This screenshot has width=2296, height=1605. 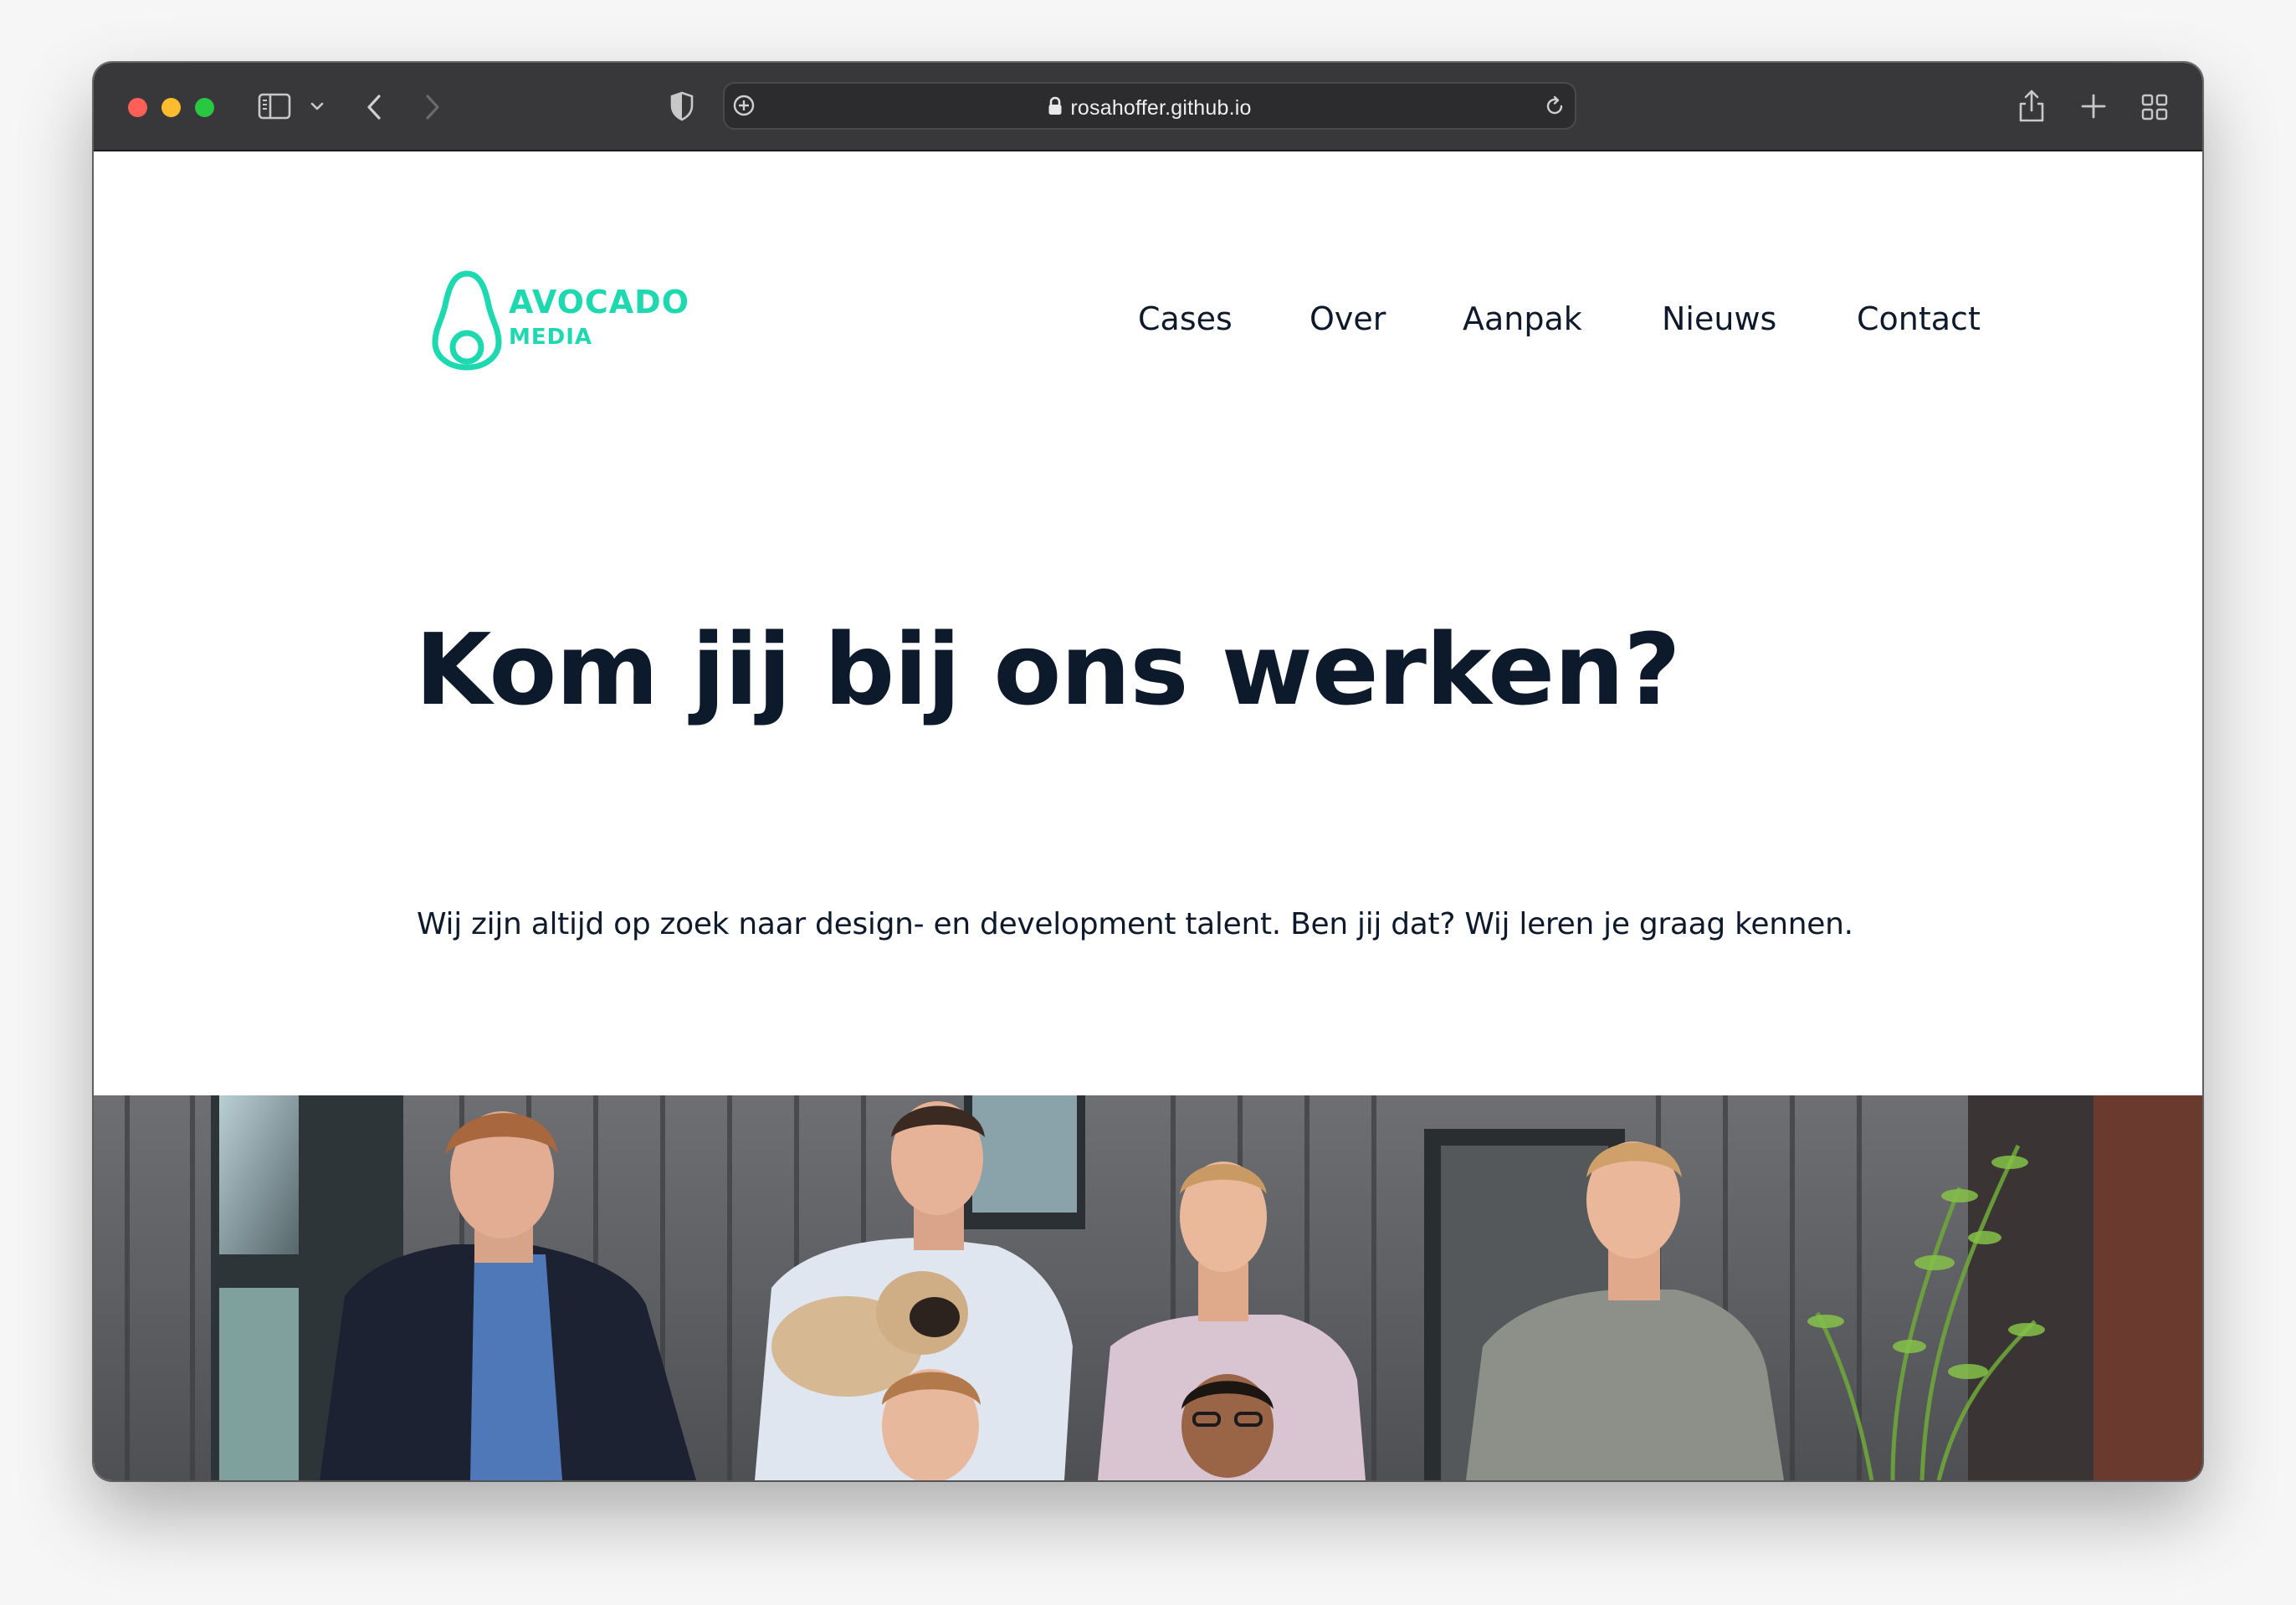 I want to click on reload-icon, so click(x=1554, y=107).